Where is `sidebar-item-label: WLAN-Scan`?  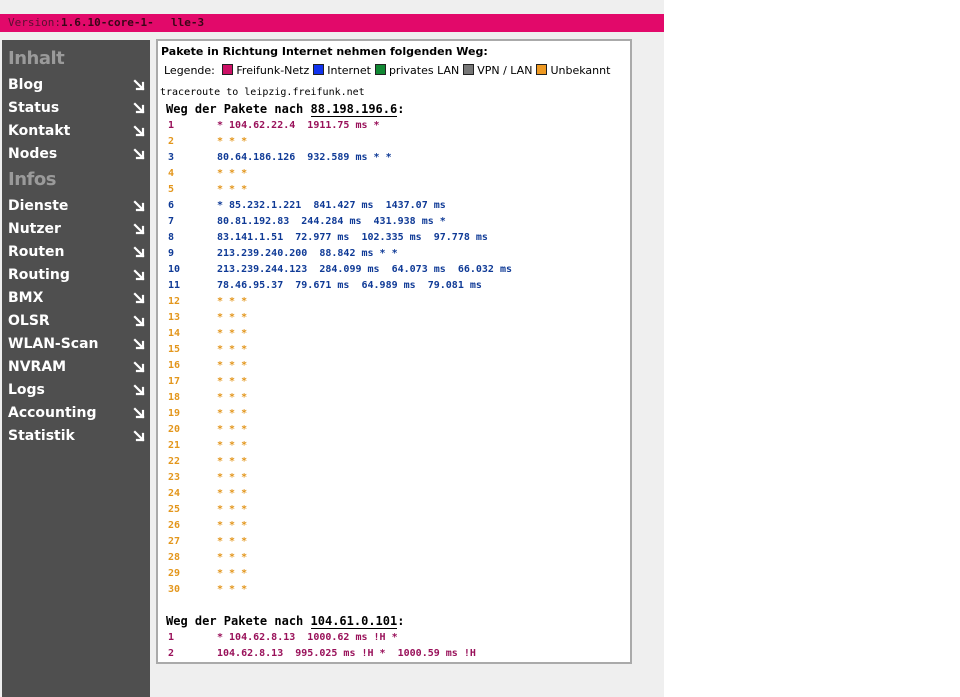
sidebar-item-label: WLAN-Scan is located at coordinates (53, 344).